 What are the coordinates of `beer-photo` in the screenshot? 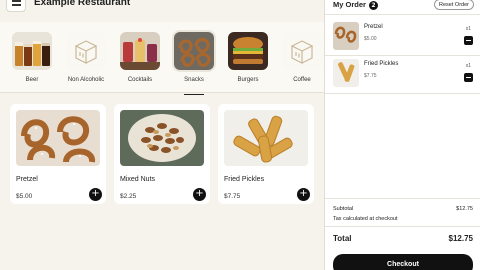 It's located at (32, 51).